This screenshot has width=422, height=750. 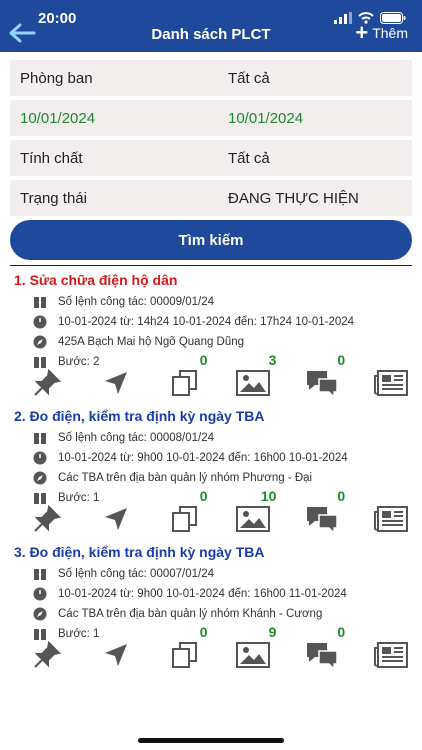 I want to click on plus-icon: +, so click(x=362, y=32).